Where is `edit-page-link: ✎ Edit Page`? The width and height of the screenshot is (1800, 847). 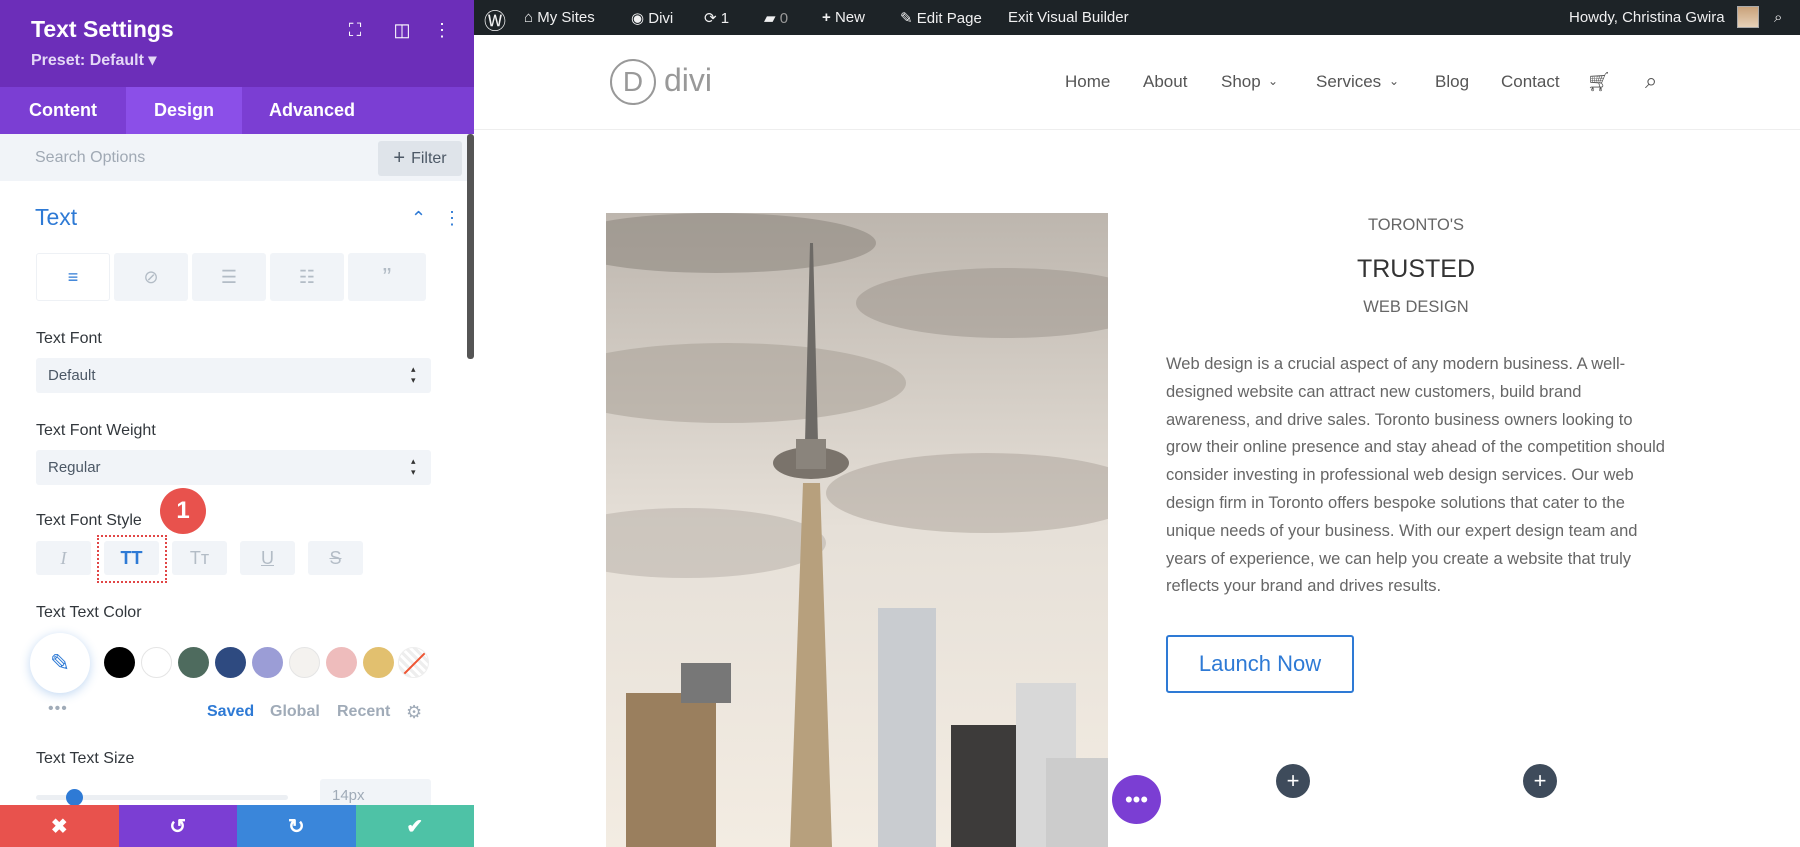
edit-page-link: ✎ Edit Page is located at coordinates (941, 18).